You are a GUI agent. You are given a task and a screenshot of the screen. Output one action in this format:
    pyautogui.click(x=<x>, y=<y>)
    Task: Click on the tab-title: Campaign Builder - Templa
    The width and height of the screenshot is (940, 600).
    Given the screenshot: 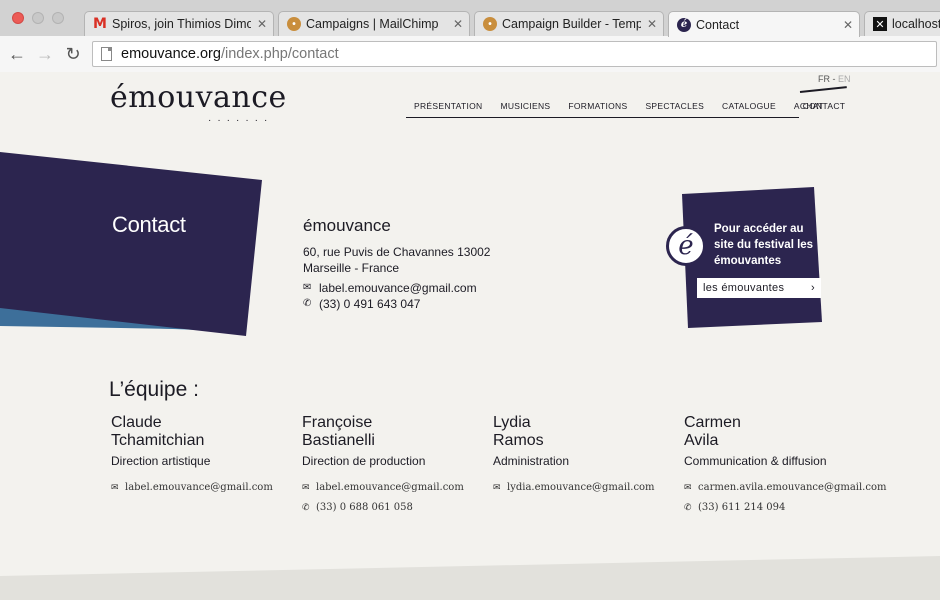 What is the action you would take?
    pyautogui.click(x=571, y=24)
    